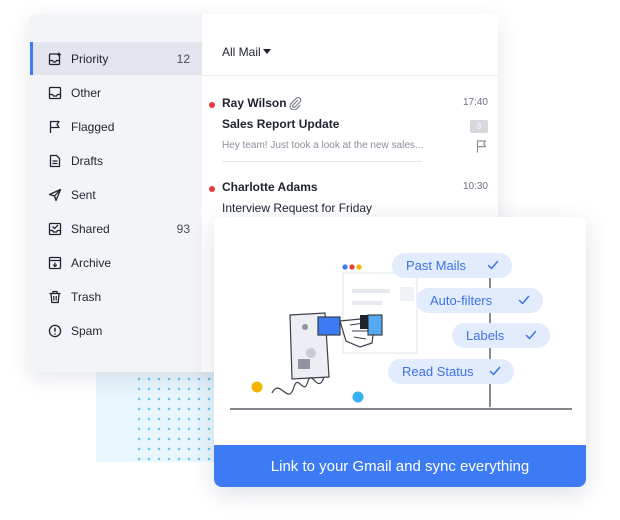  What do you see at coordinates (91, 262) in the screenshot?
I see `sidebar-item-label: Archive` at bounding box center [91, 262].